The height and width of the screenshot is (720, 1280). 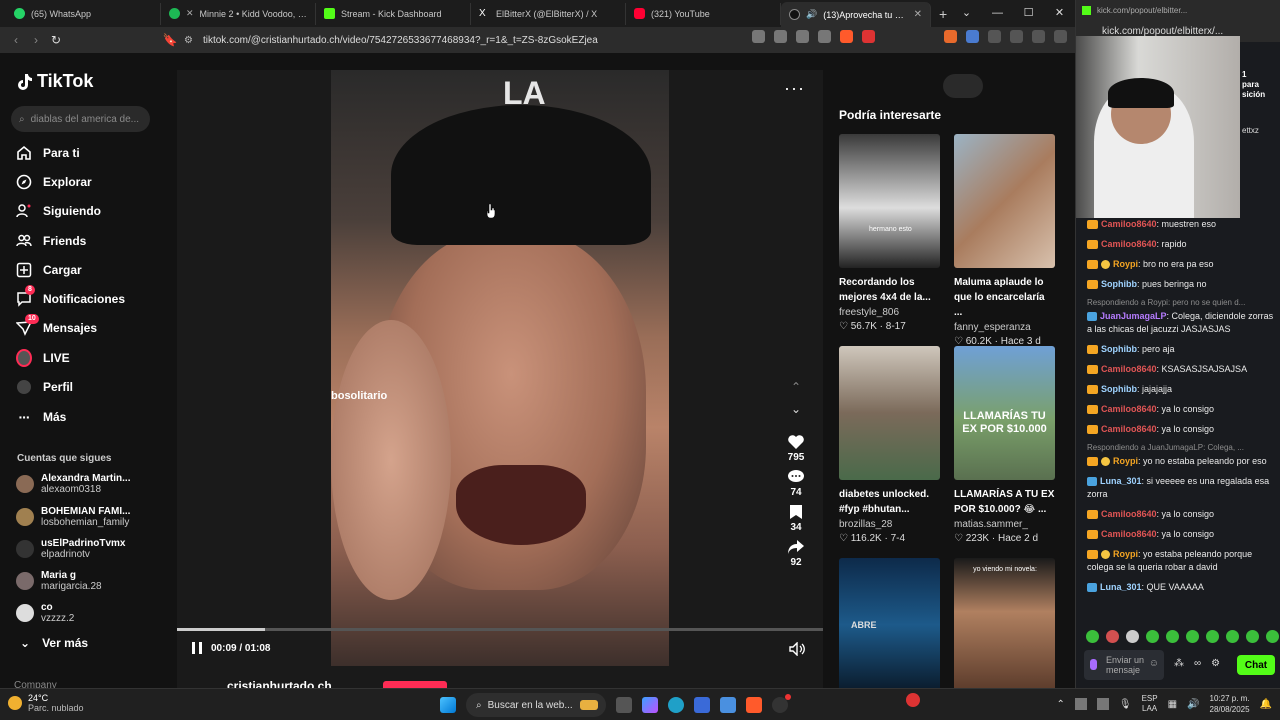 What do you see at coordinates (918, 14) in the screenshot?
I see `close-tab-icon: ✕` at bounding box center [918, 14].